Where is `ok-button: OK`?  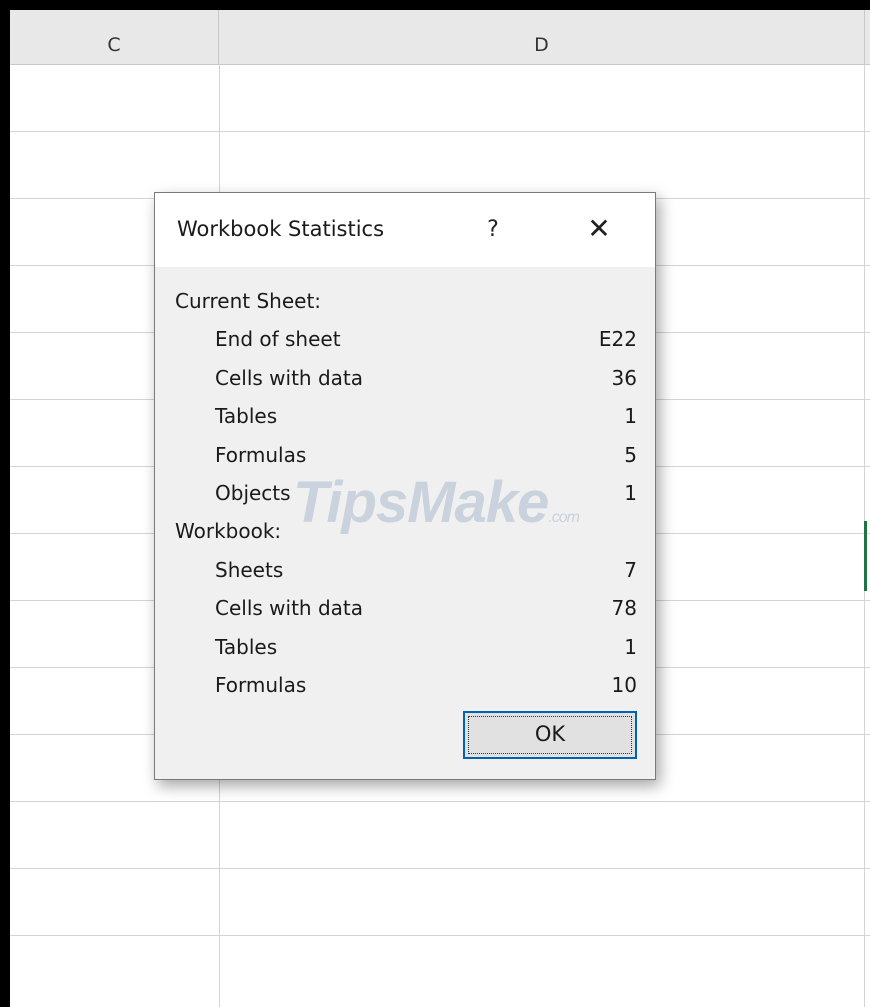 ok-button: OK is located at coordinates (550, 735).